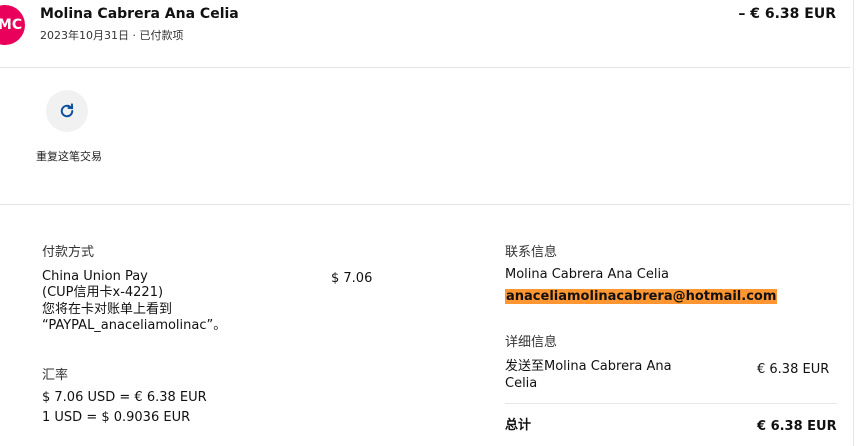  I want to click on payee-name: Molina Cabrera Ana Celia, so click(139, 14).